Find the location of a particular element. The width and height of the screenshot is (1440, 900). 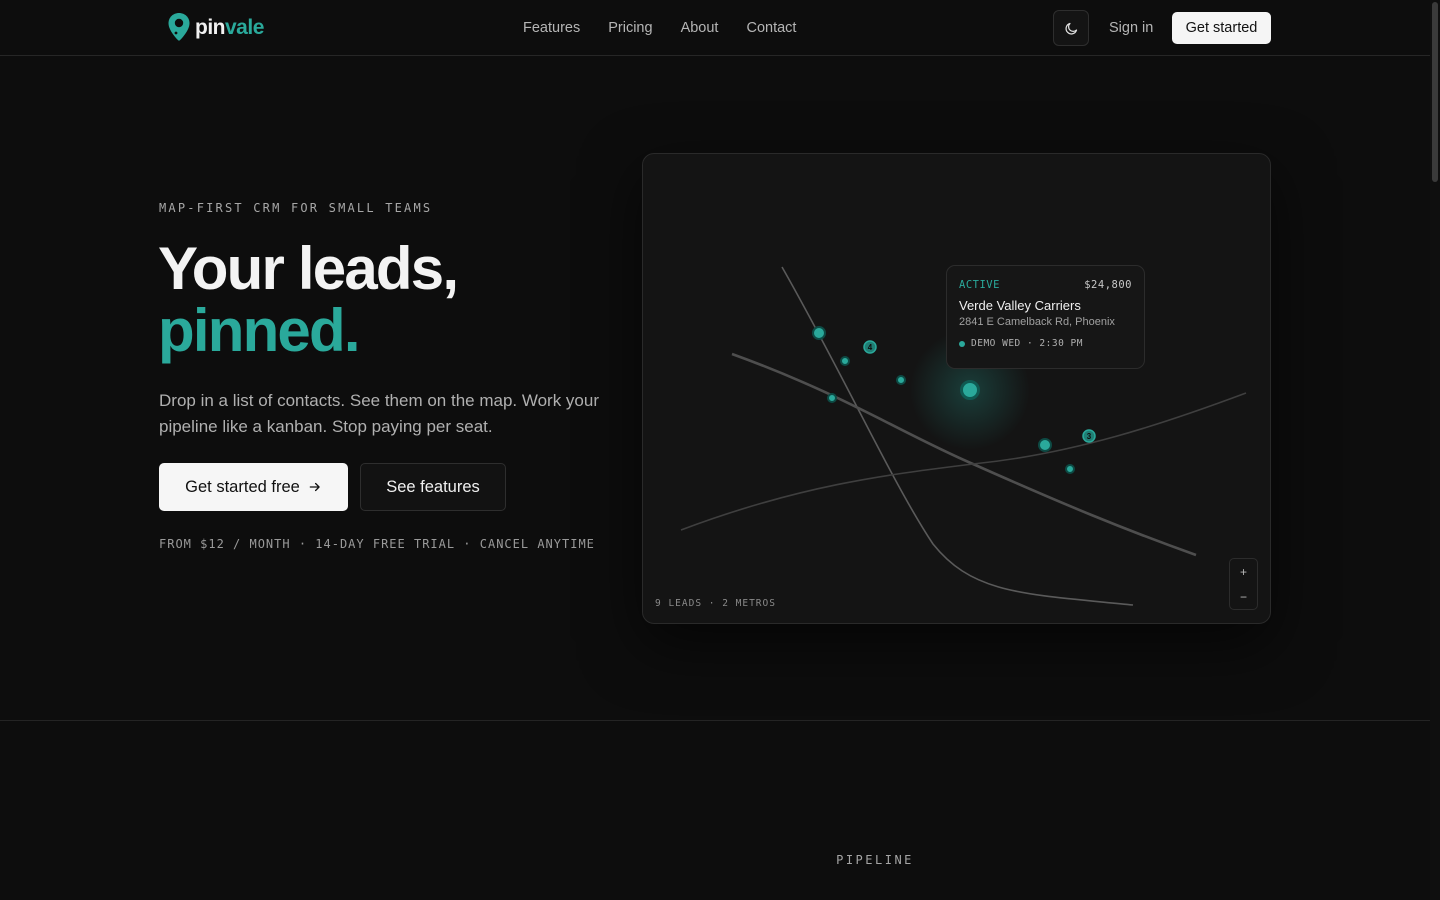

lead-company-name: Verde Valley Carriers is located at coordinates (1020, 305).